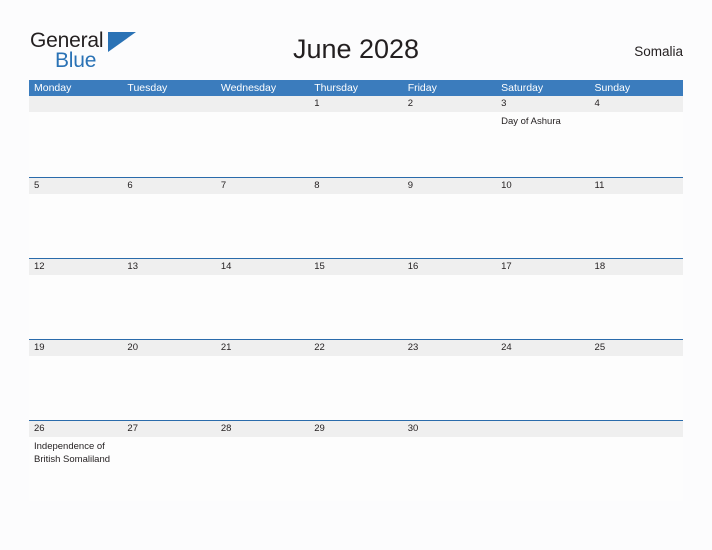 This screenshot has height=550, width=712. I want to click on day-number: 10, so click(542, 186).